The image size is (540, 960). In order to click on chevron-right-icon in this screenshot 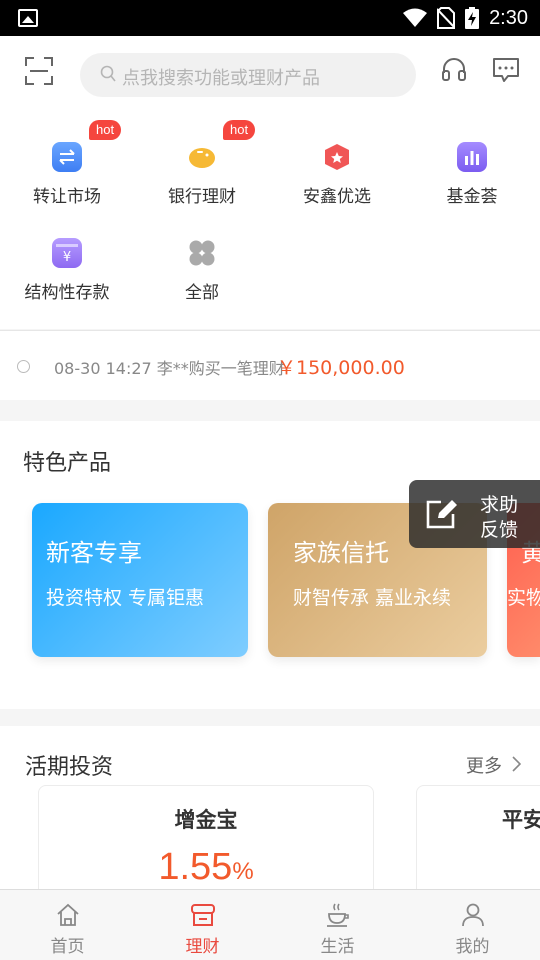, I will do `click(516, 764)`.